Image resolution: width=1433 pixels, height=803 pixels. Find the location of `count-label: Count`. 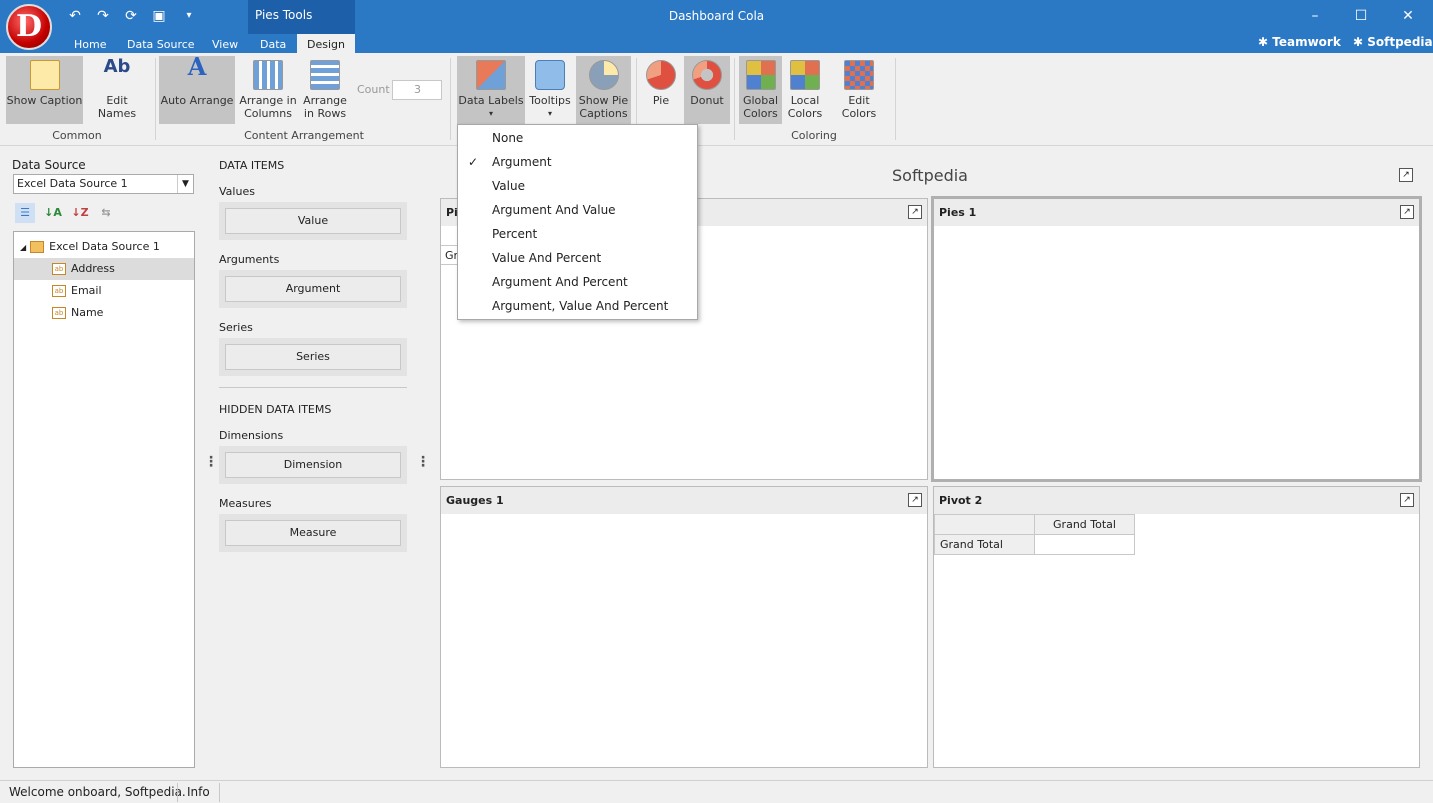

count-label: Count is located at coordinates (373, 89).